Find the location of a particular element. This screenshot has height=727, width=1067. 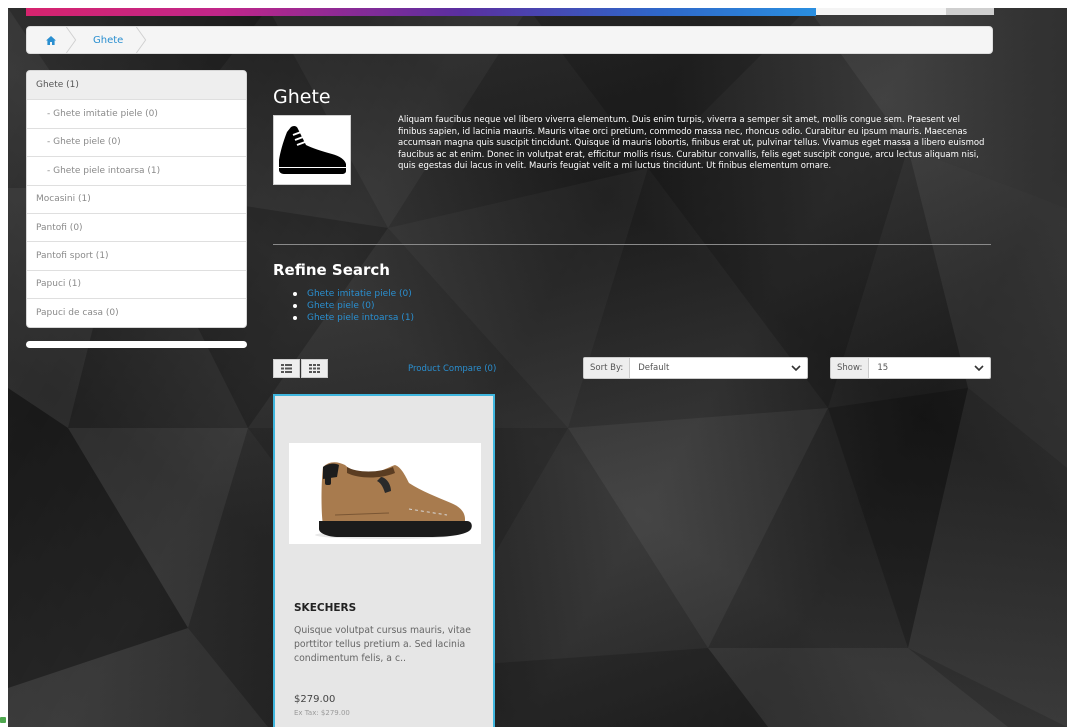

product-name-link: SKECHERS is located at coordinates (325, 608).